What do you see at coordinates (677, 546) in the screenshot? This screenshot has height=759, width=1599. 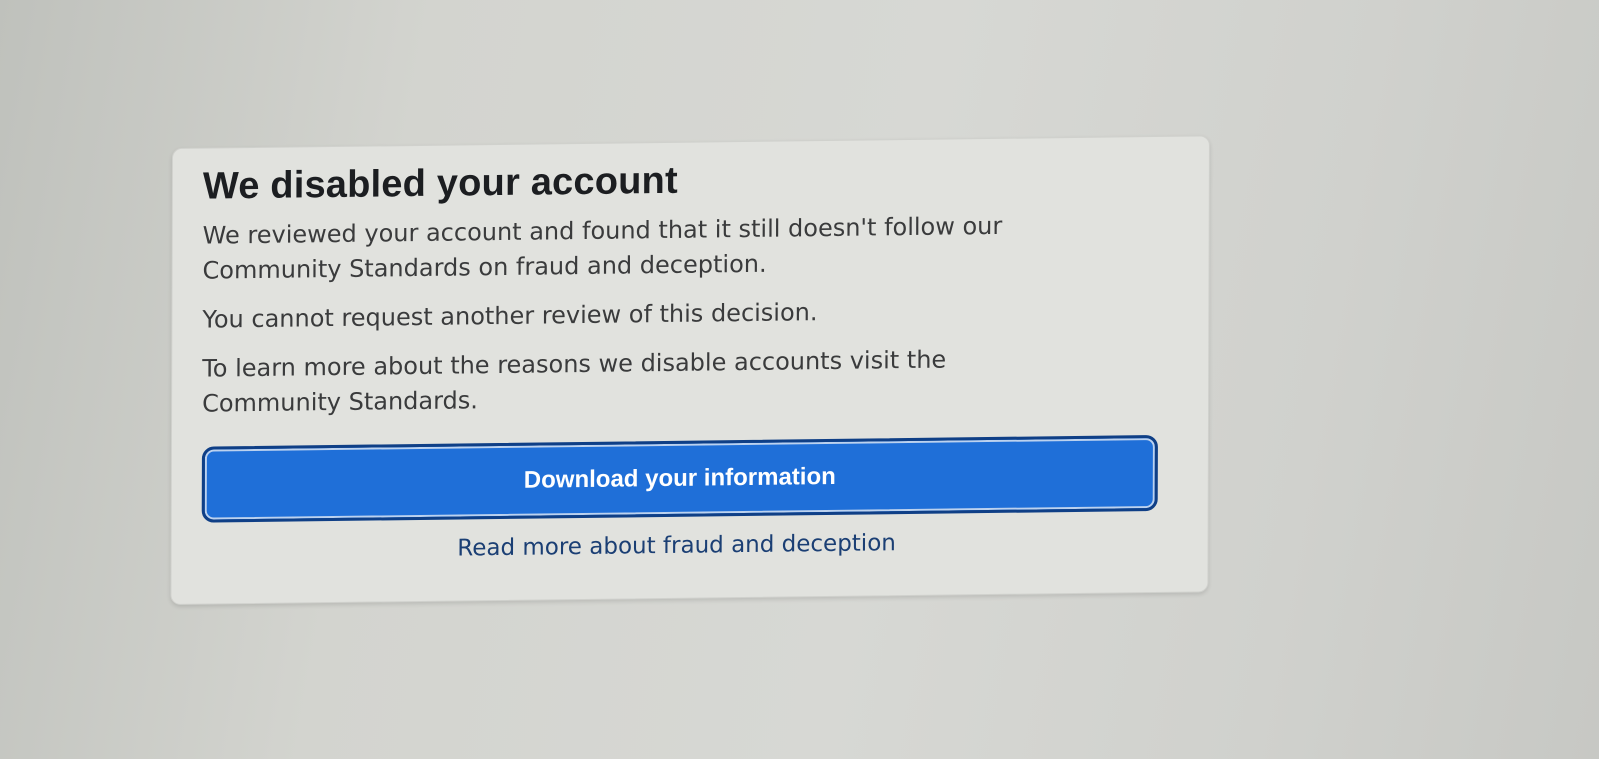 I see `read-more-fraud-link: Read more about fraud and deception` at bounding box center [677, 546].